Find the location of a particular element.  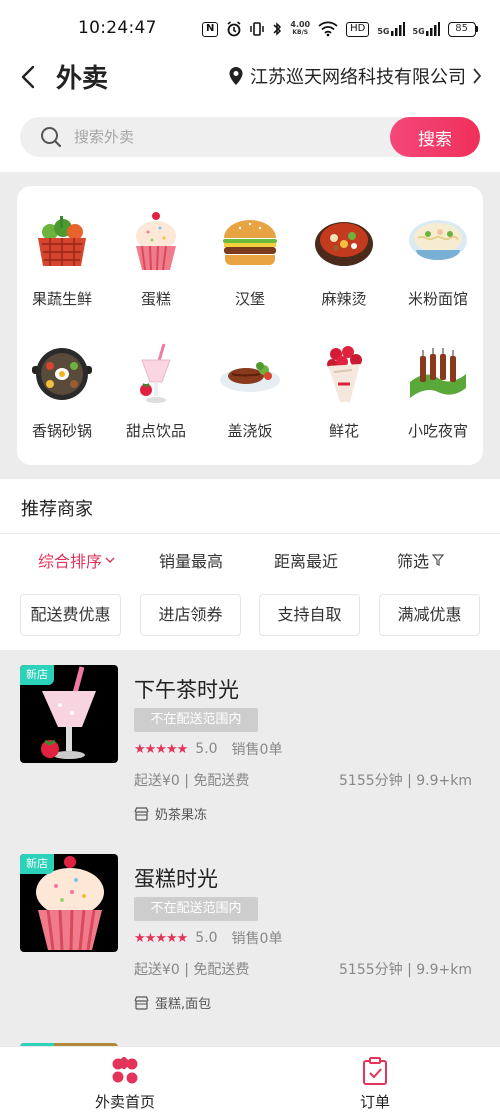

wifi-icon is located at coordinates (328, 29).